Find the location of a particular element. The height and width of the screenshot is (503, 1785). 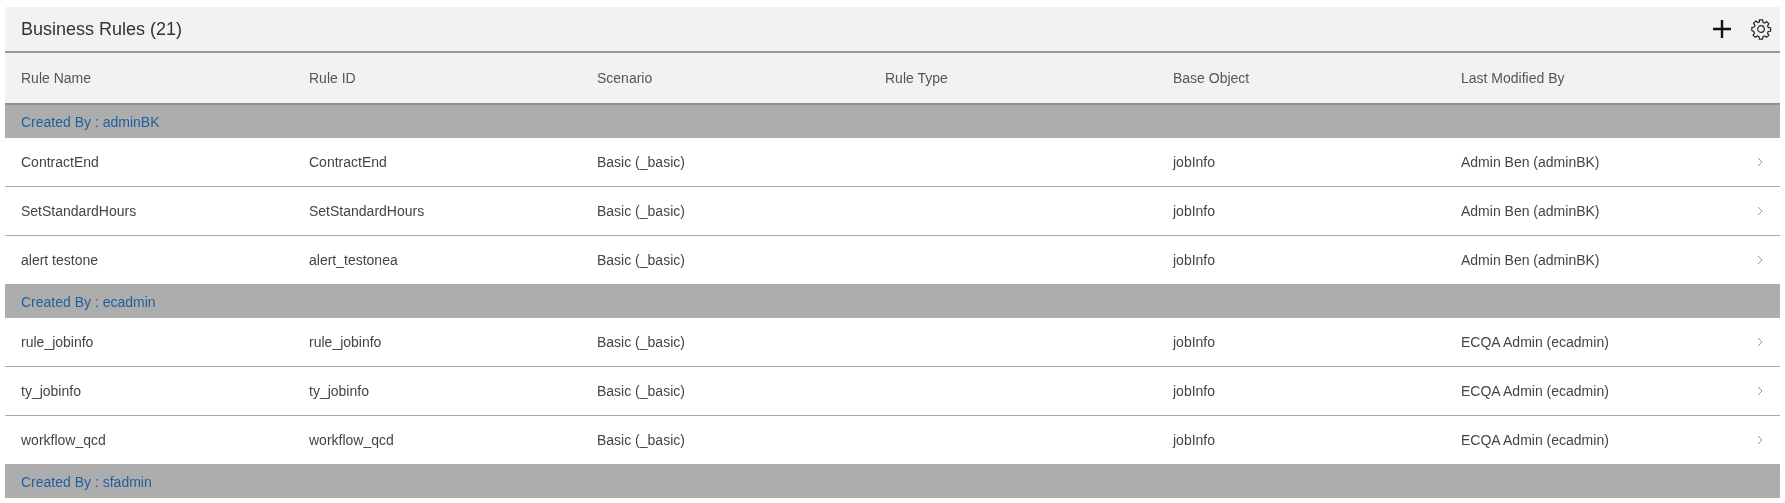

column-header: Scenario is located at coordinates (625, 78).